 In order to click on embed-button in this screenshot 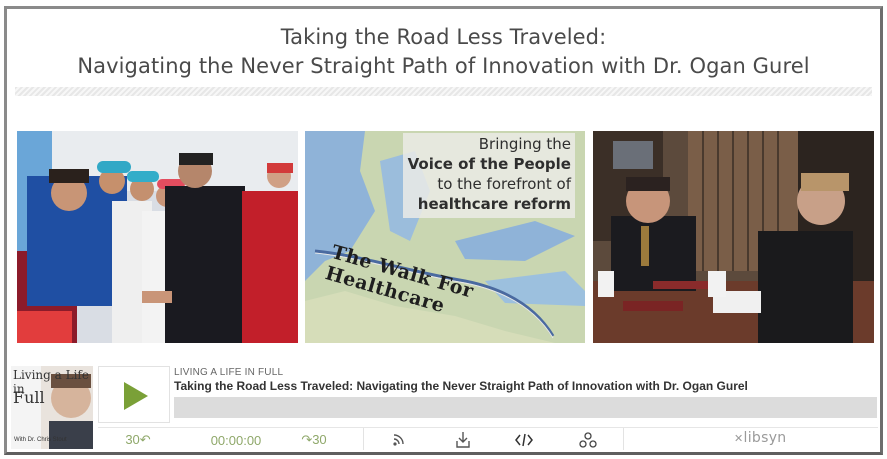, I will do `click(524, 440)`.